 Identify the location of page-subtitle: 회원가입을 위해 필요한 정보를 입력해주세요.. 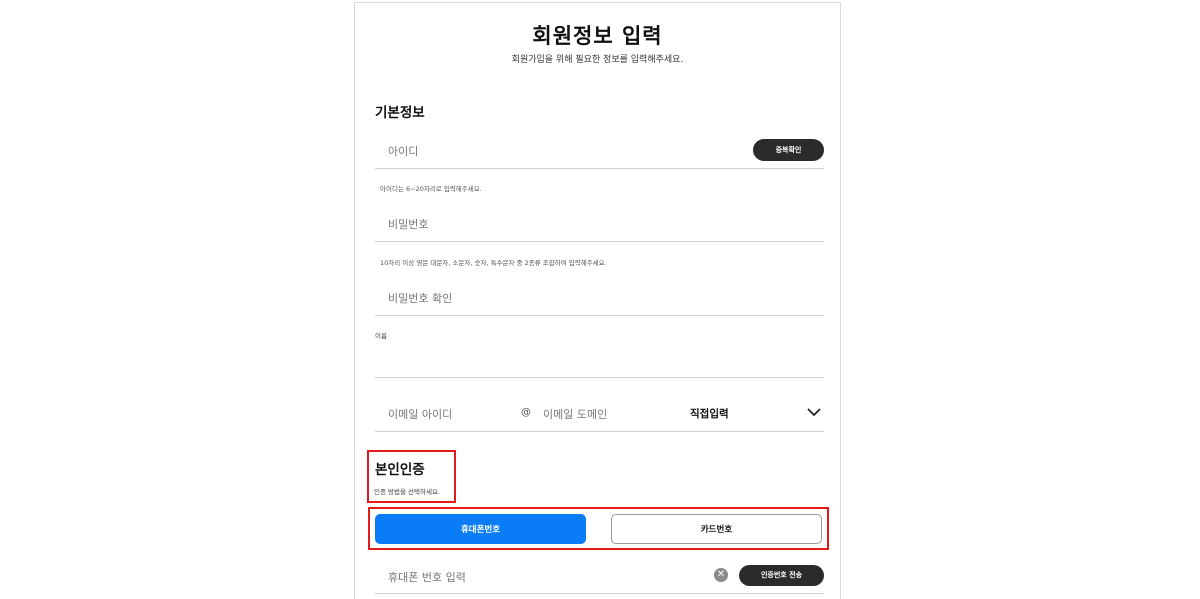
(597, 60).